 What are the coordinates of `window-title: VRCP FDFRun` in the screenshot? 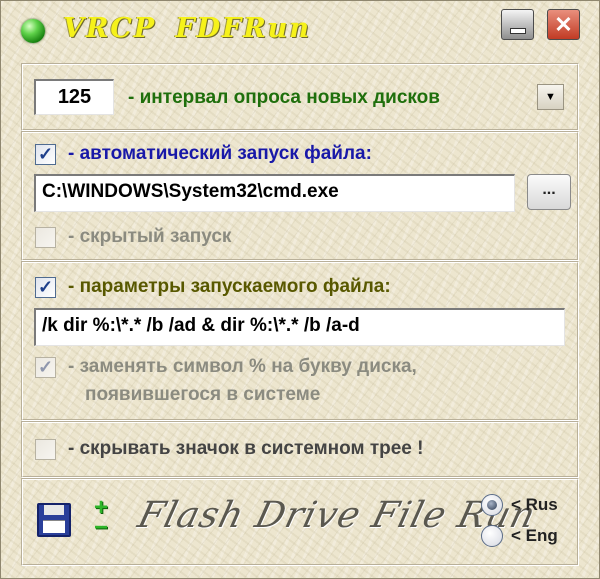 It's located at (187, 28).